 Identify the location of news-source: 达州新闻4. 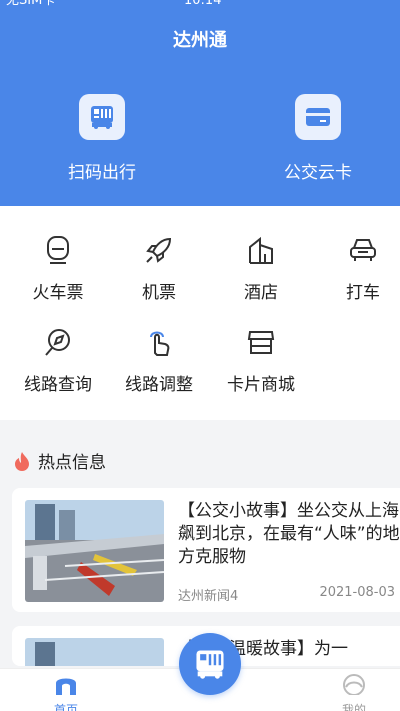
(208, 596).